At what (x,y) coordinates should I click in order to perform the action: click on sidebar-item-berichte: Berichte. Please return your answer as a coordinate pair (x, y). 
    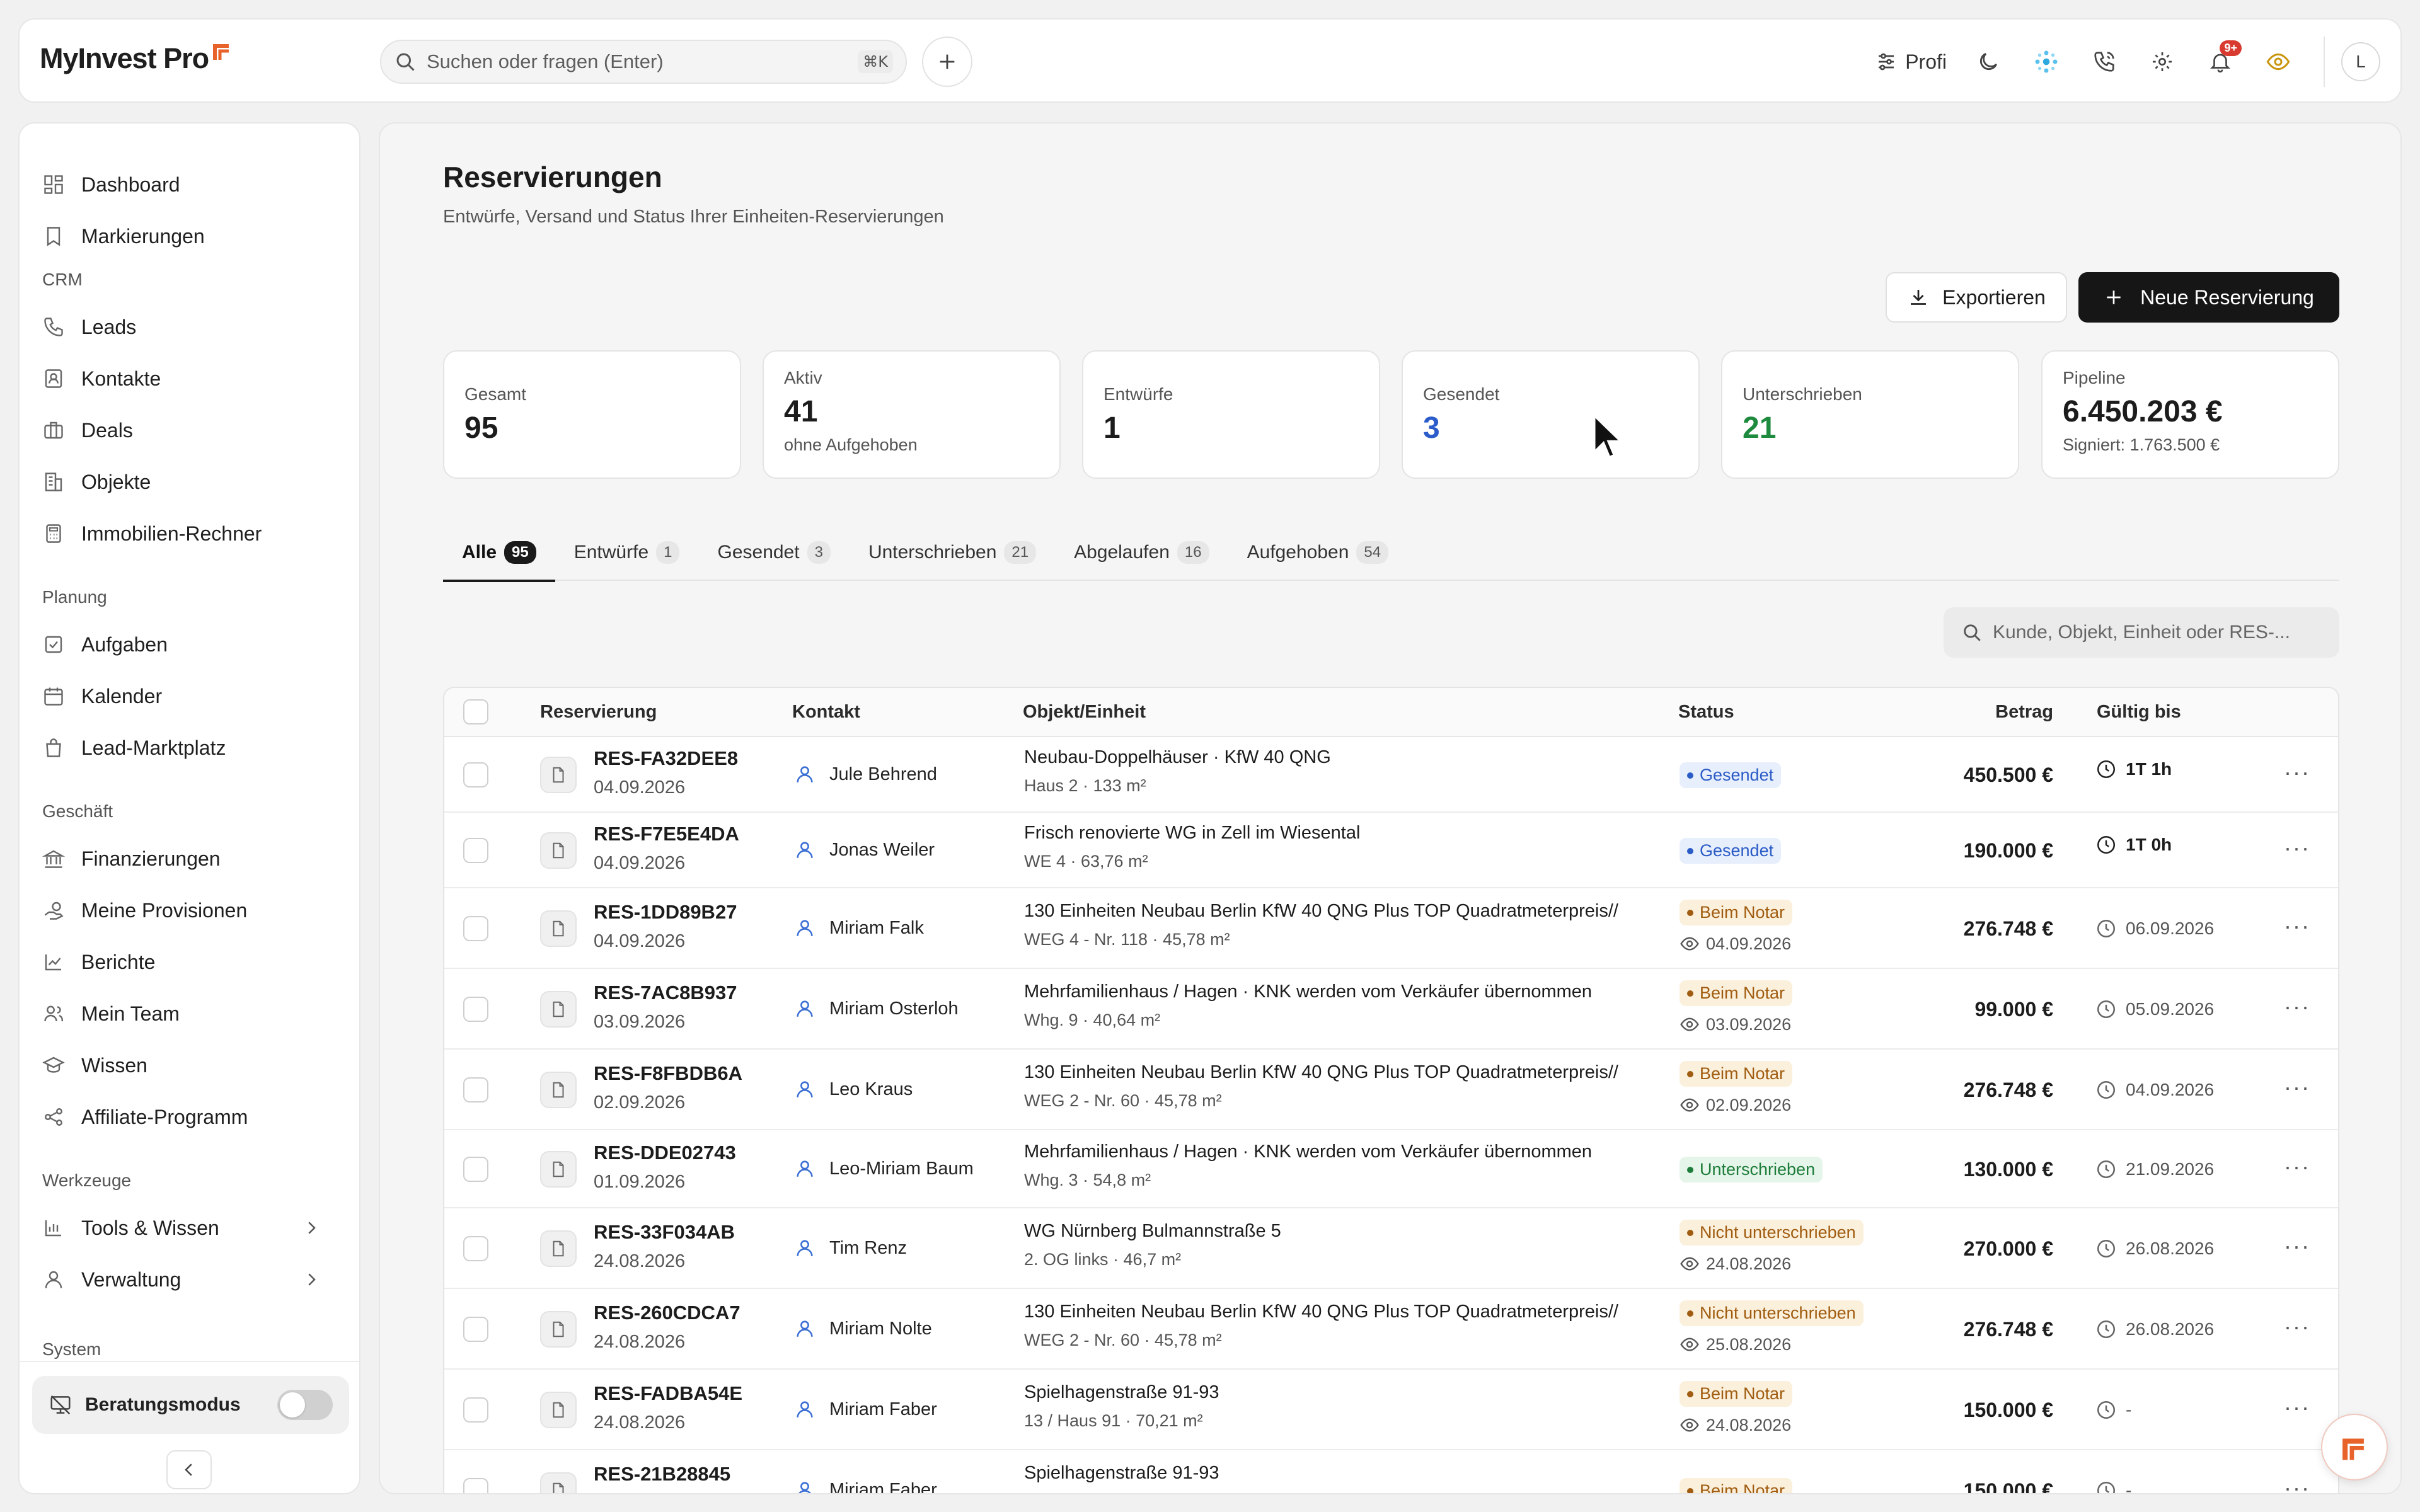
    Looking at the image, I should click on (197, 962).